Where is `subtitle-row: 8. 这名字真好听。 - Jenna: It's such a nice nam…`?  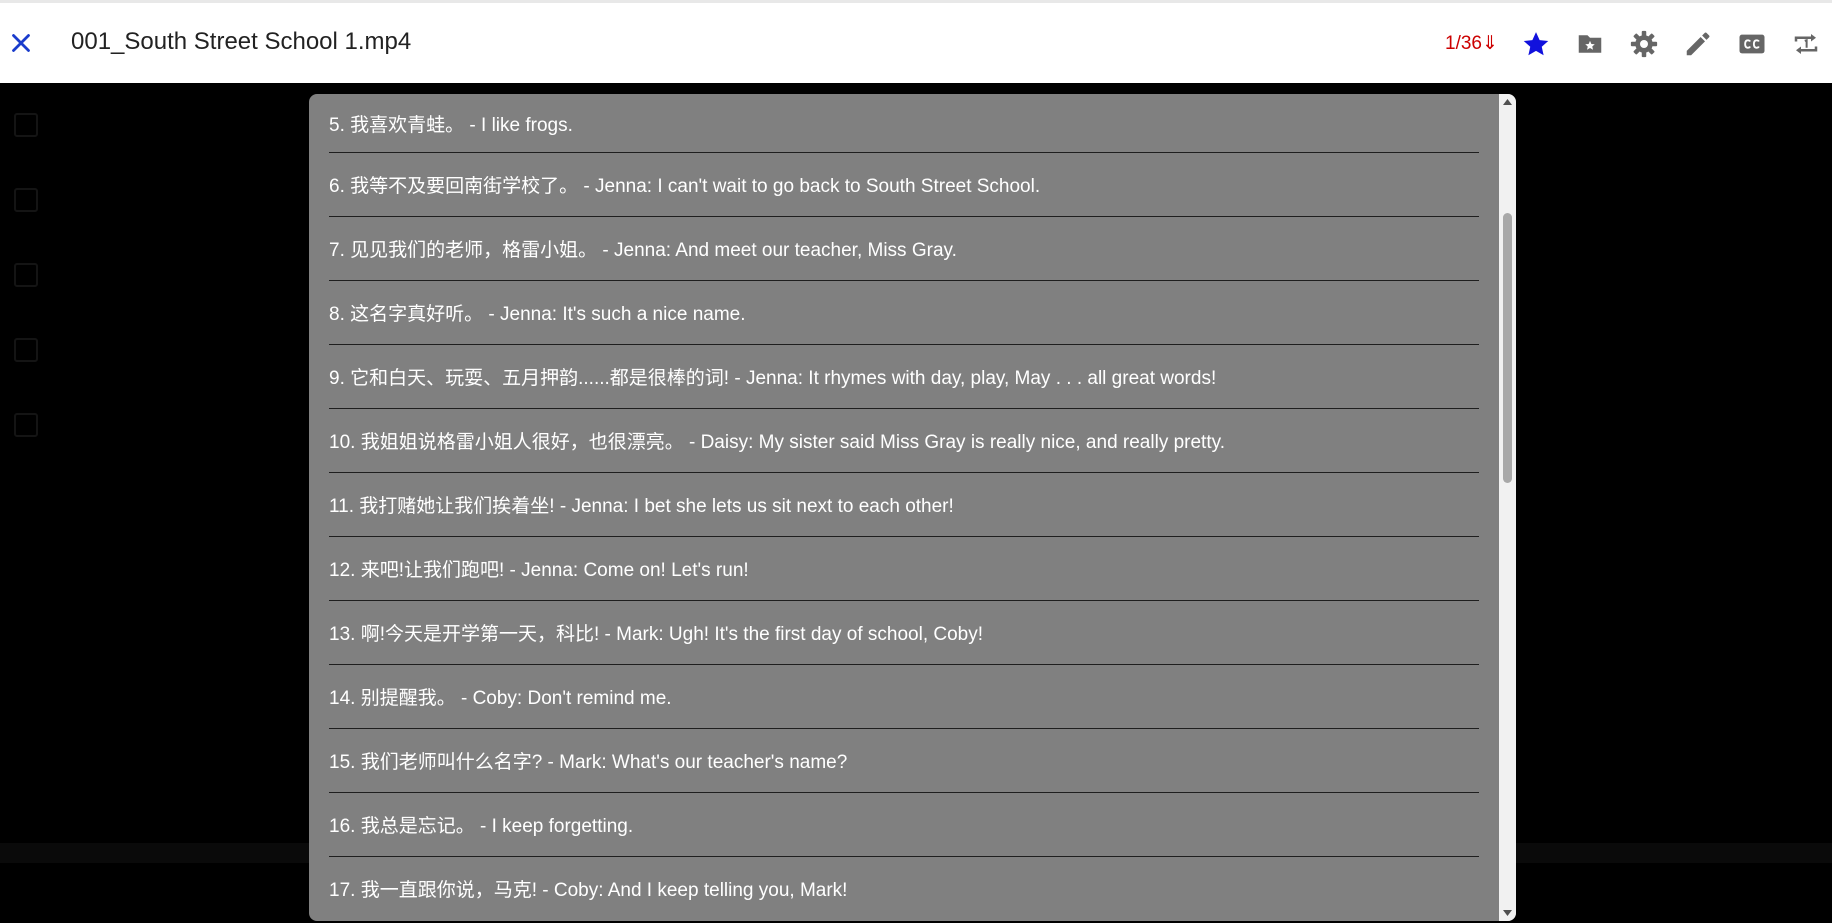 subtitle-row: 8. 这名字真好听。 - Jenna: It's such a nice nam… is located at coordinates (904, 313).